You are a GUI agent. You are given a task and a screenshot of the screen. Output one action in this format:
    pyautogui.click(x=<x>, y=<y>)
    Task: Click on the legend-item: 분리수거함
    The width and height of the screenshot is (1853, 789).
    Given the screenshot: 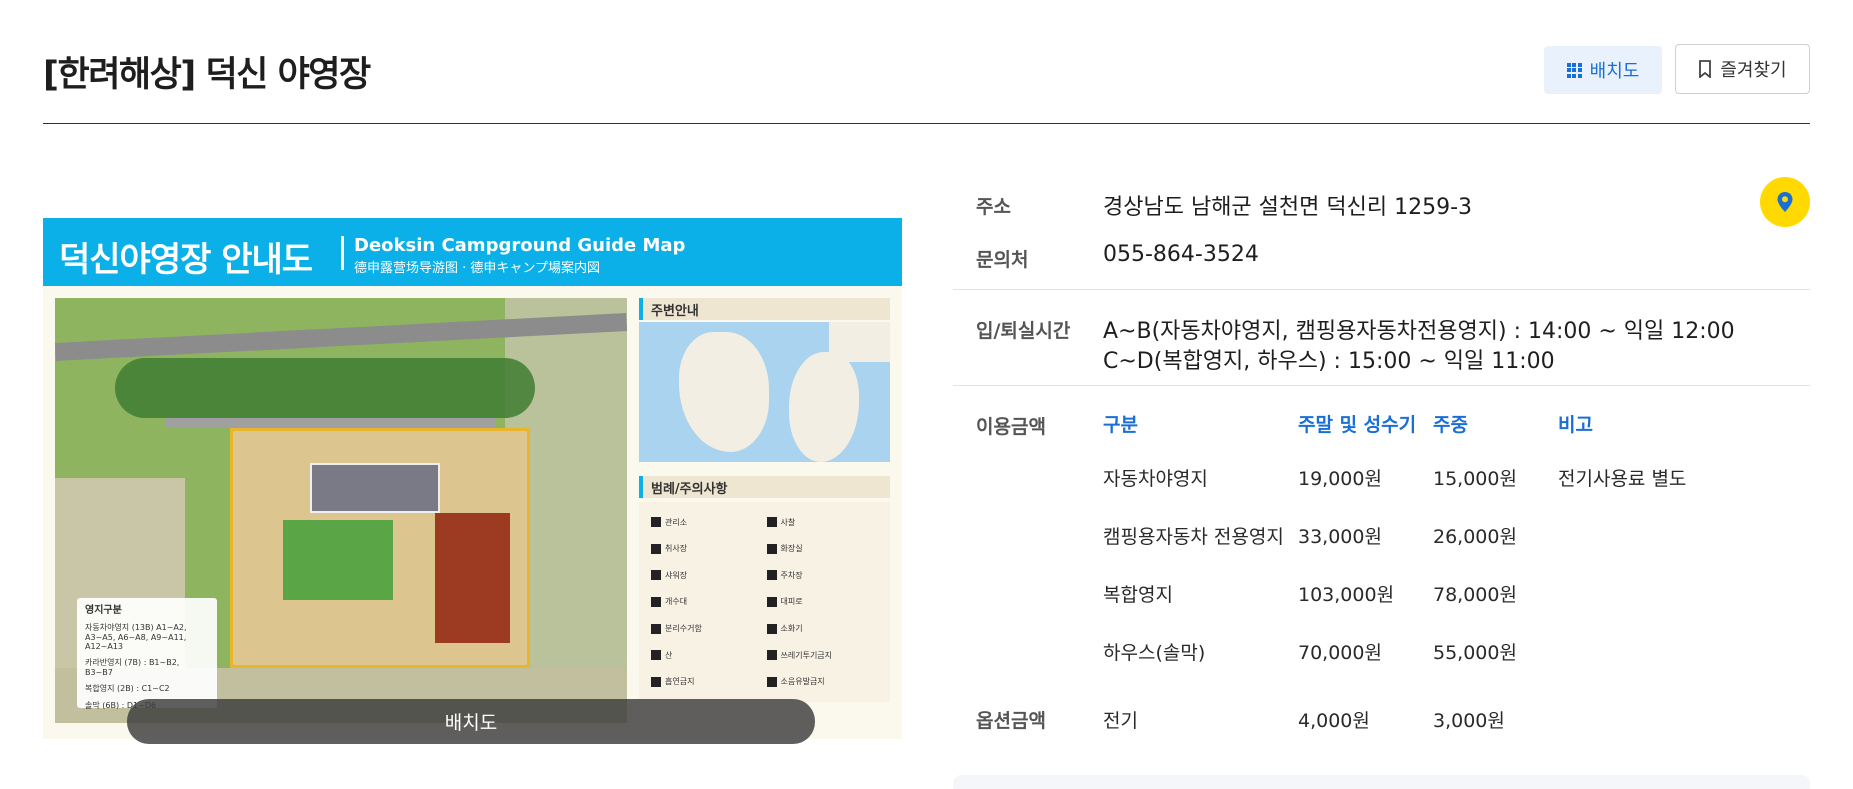 What is the action you would take?
    pyautogui.click(x=707, y=628)
    